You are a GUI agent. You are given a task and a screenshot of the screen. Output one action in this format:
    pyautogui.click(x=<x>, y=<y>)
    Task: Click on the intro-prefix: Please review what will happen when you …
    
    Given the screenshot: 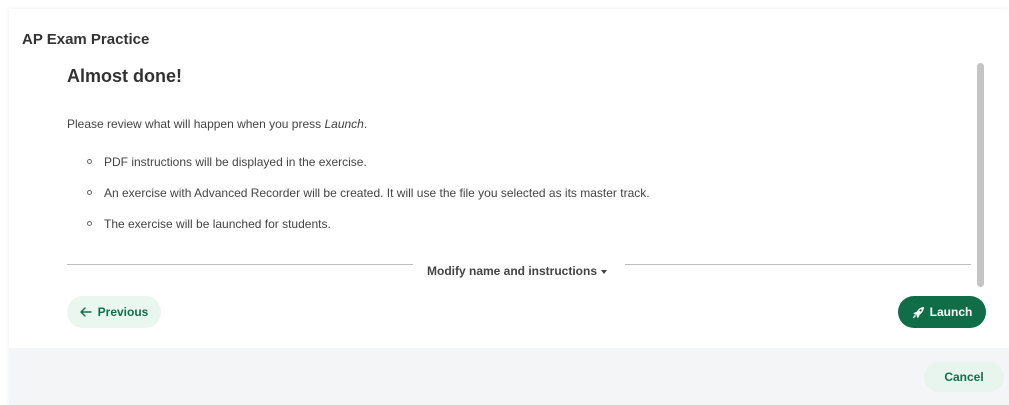 What is the action you would take?
    pyautogui.click(x=196, y=124)
    